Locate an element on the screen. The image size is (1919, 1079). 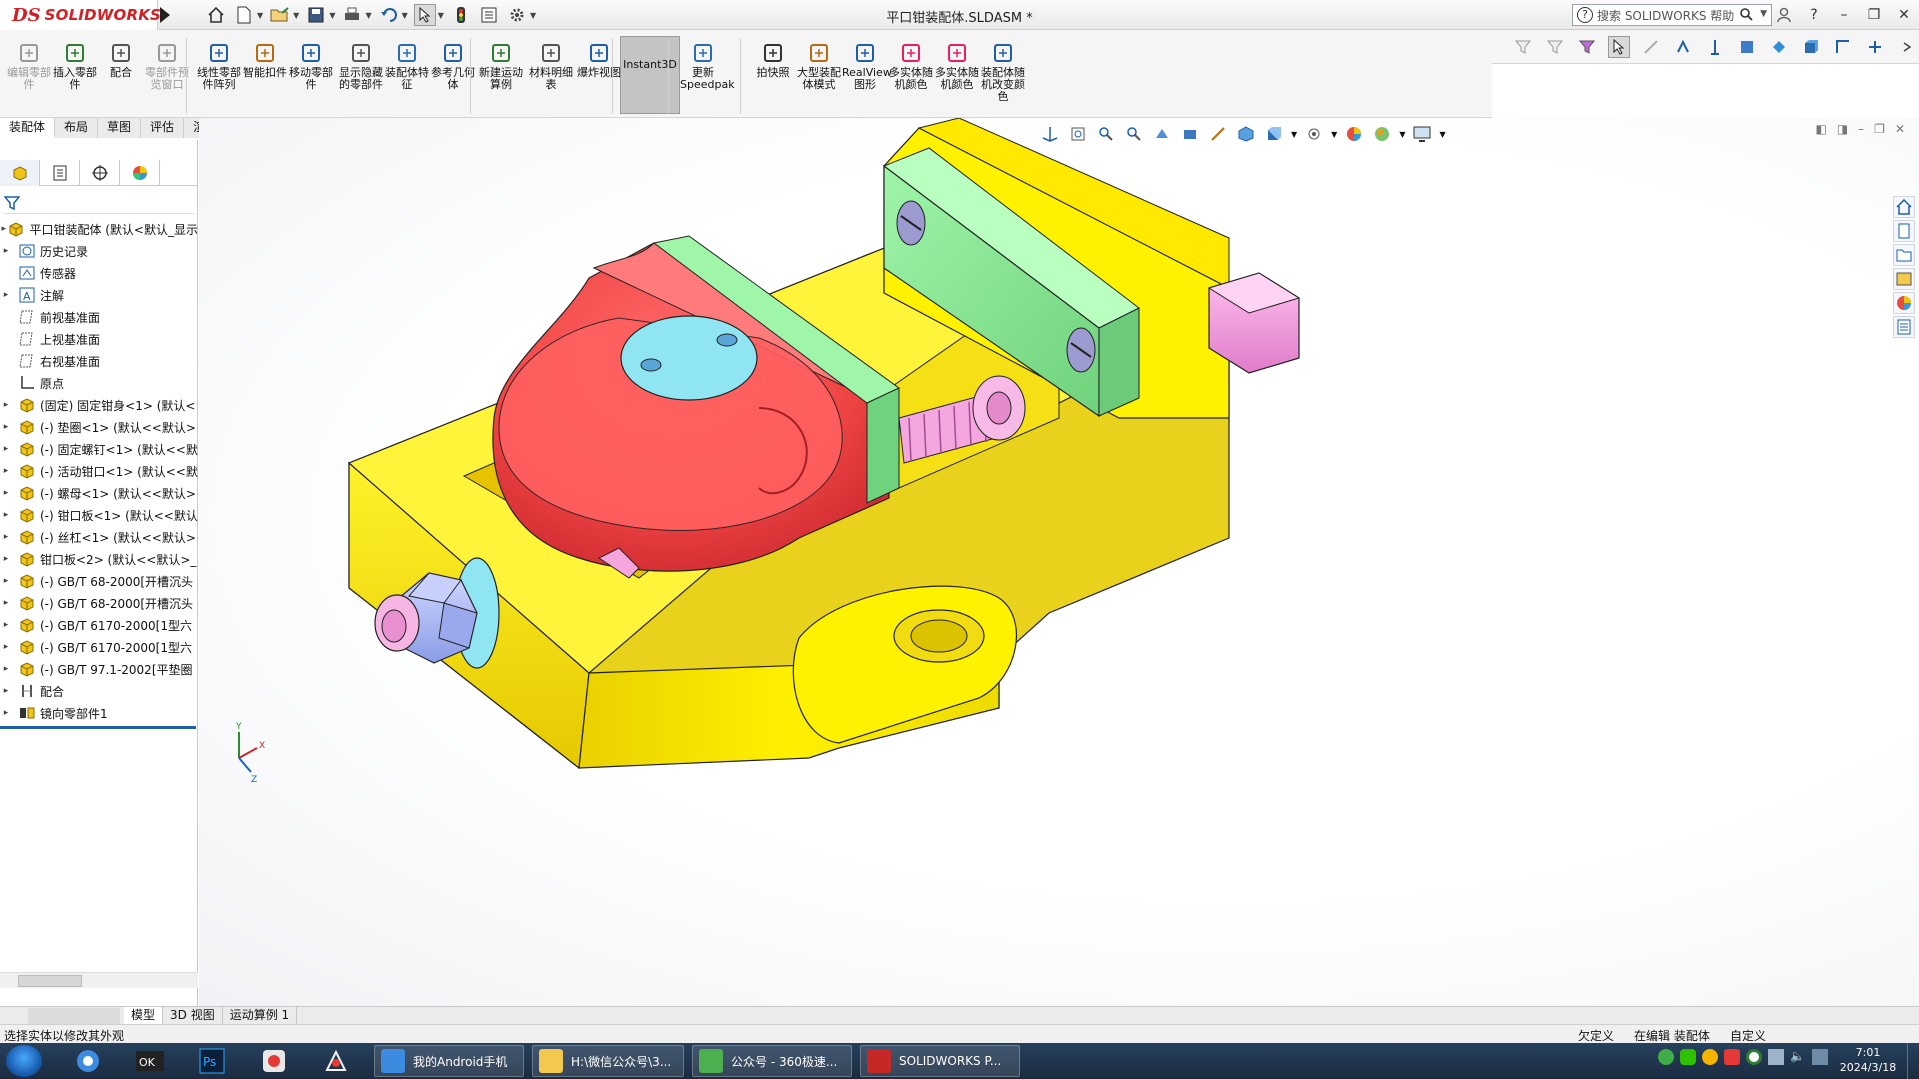
file-properties-icon is located at coordinates (489, 15).